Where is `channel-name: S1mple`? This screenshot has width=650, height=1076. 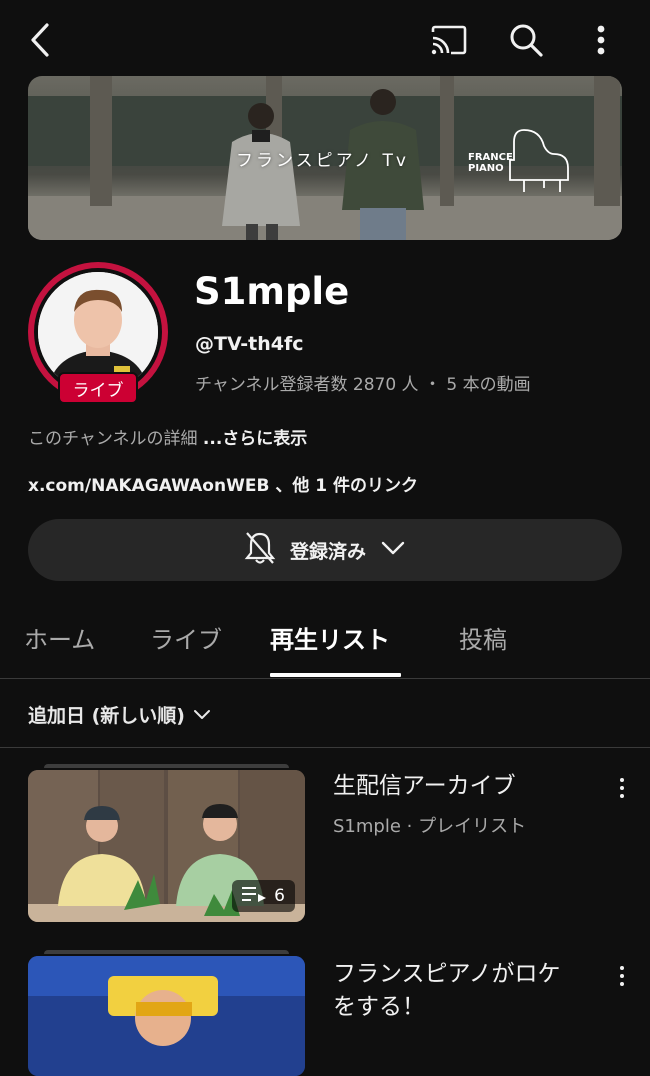
channel-name: S1mple is located at coordinates (272, 291).